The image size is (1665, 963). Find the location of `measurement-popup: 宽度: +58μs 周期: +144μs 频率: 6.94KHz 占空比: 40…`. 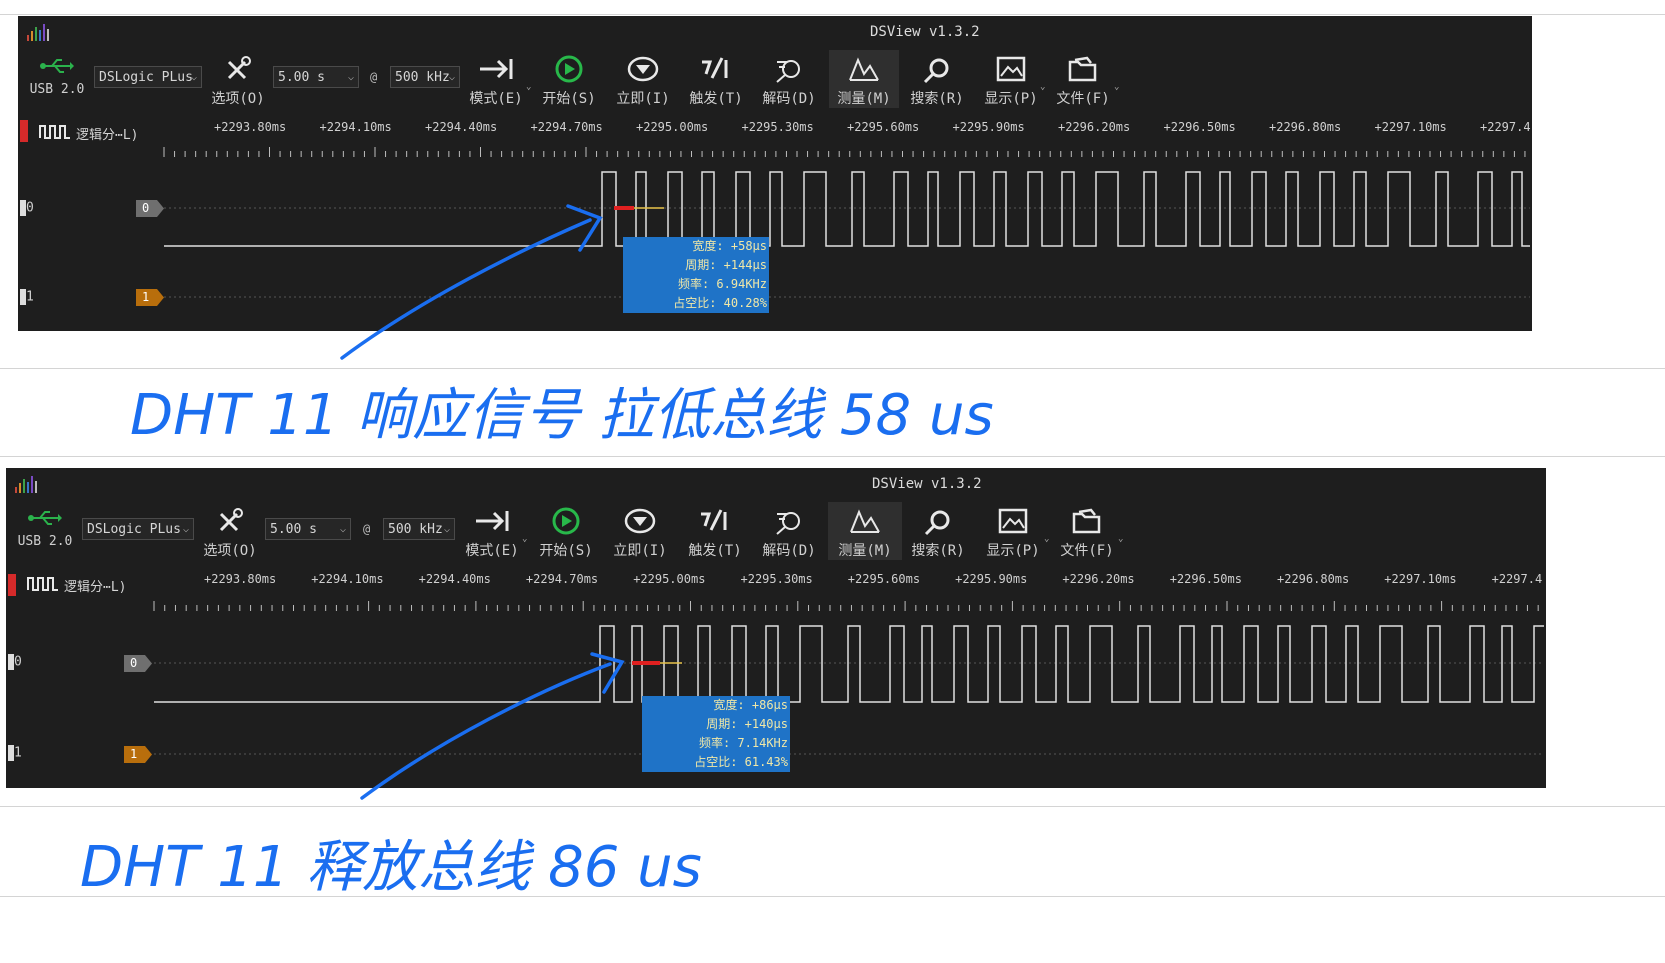

measurement-popup: 宽度: +58μs 周期: +144μs 频率: 6.94KHz 占空比: 40… is located at coordinates (696, 275).